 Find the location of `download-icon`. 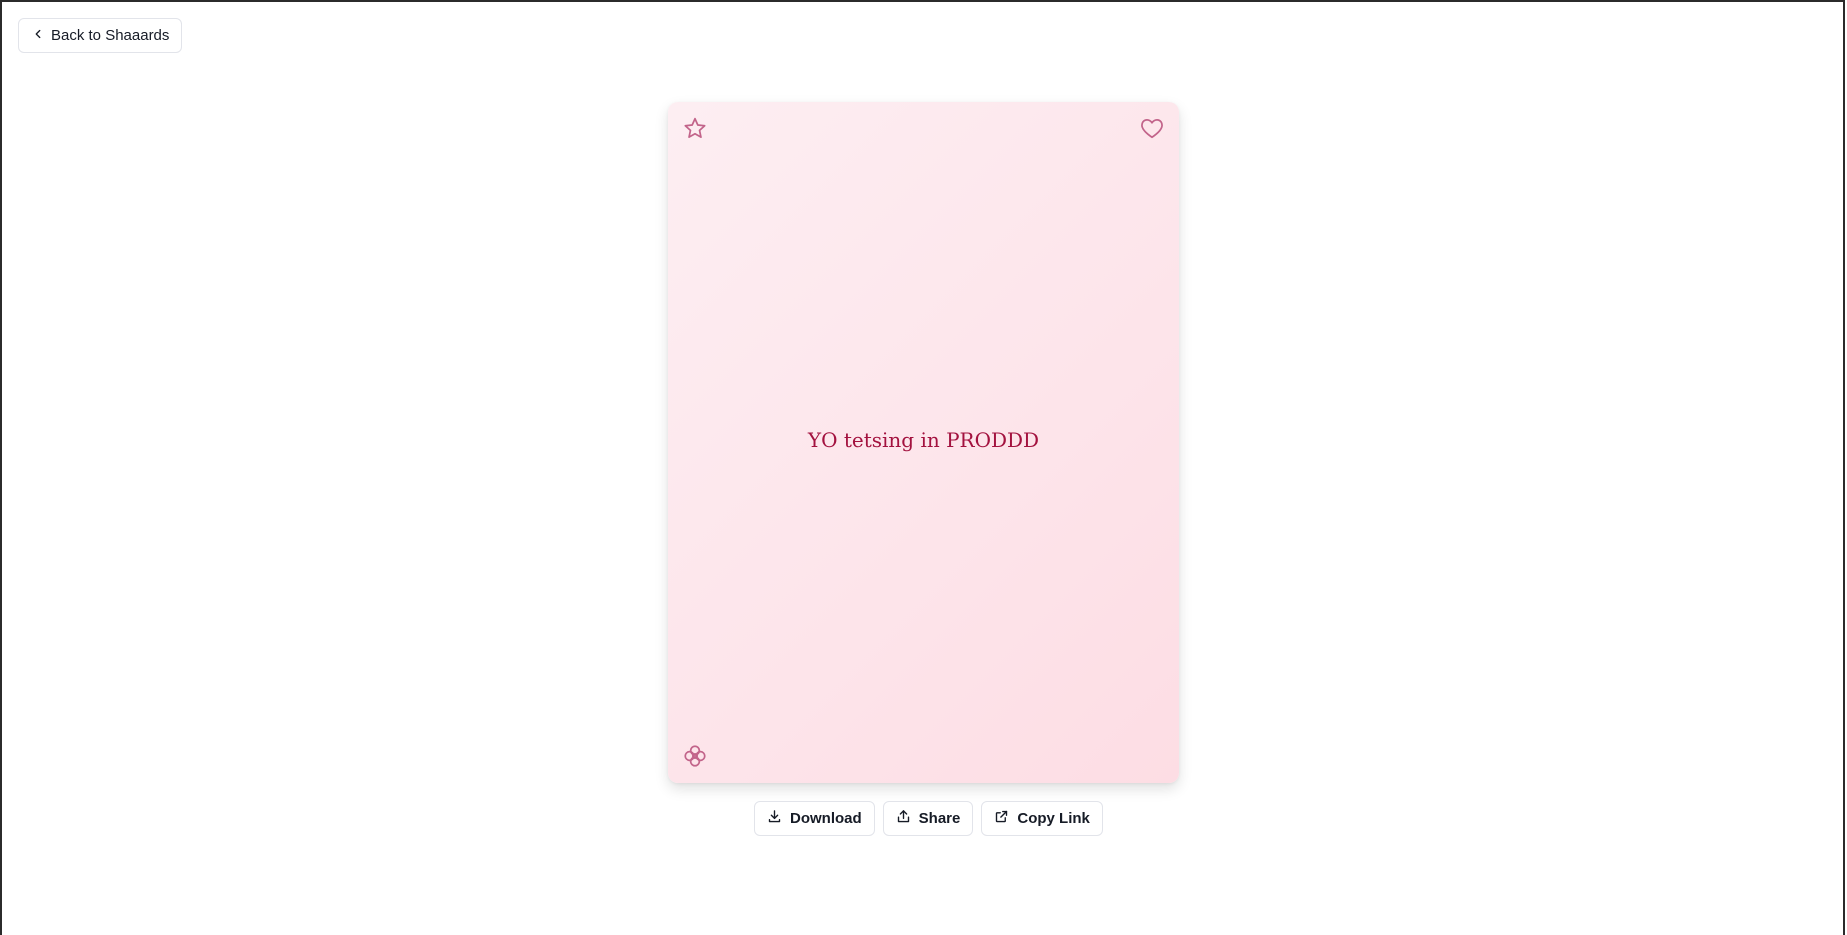

download-icon is located at coordinates (774, 818).